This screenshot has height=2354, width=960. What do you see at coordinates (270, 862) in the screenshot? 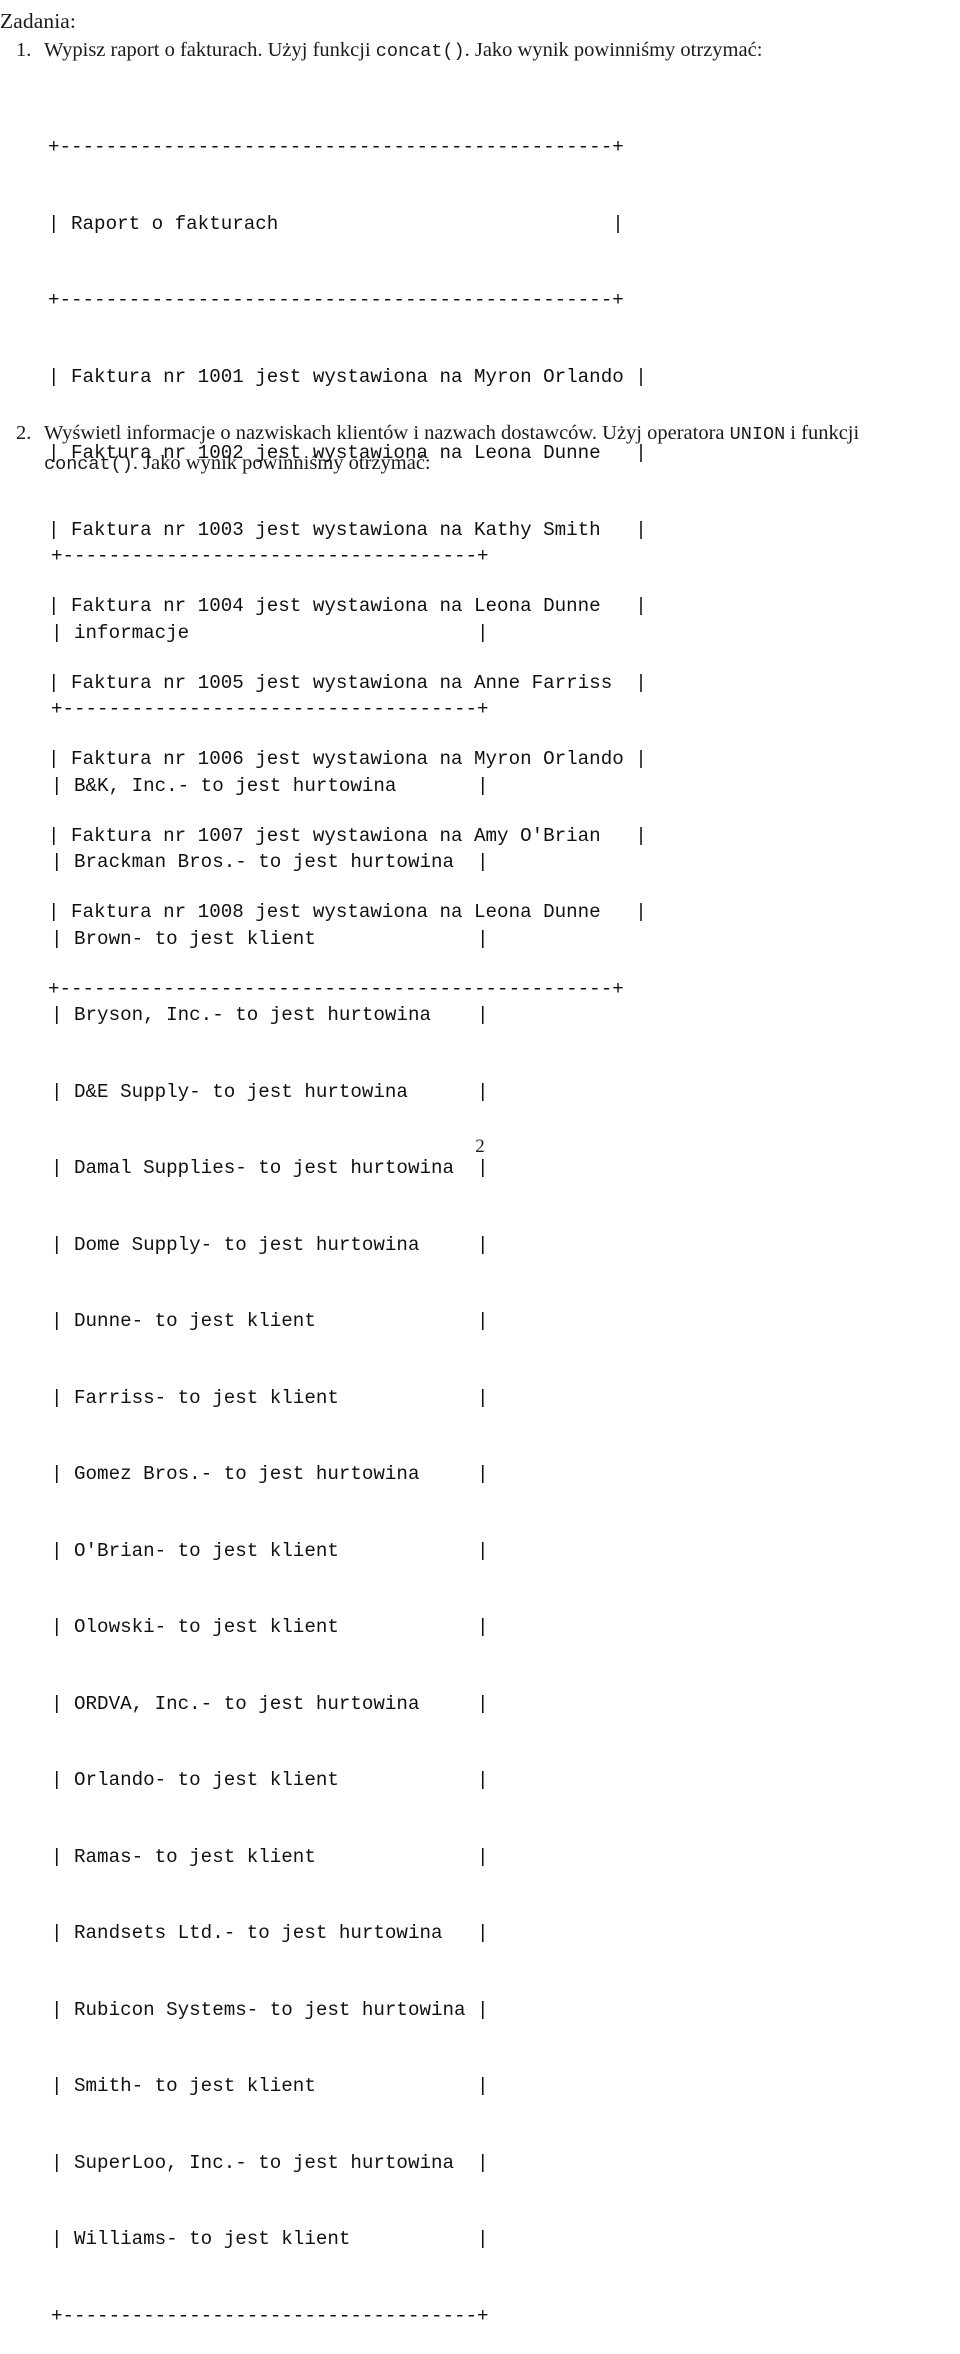
I see `table-row: | Brackman Bros.- to jest hurtowina |` at bounding box center [270, 862].